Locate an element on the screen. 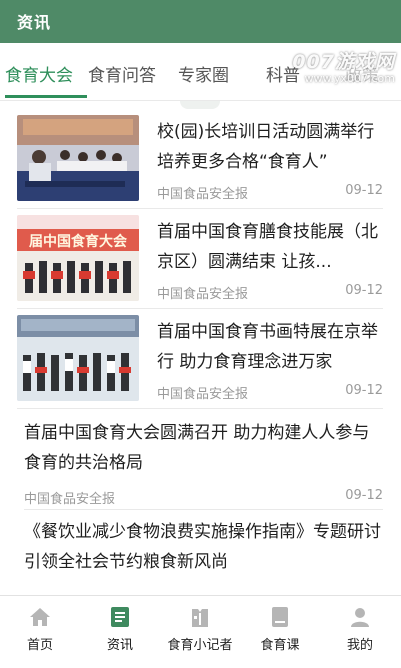  active-tab-indicator is located at coordinates (46, 96).